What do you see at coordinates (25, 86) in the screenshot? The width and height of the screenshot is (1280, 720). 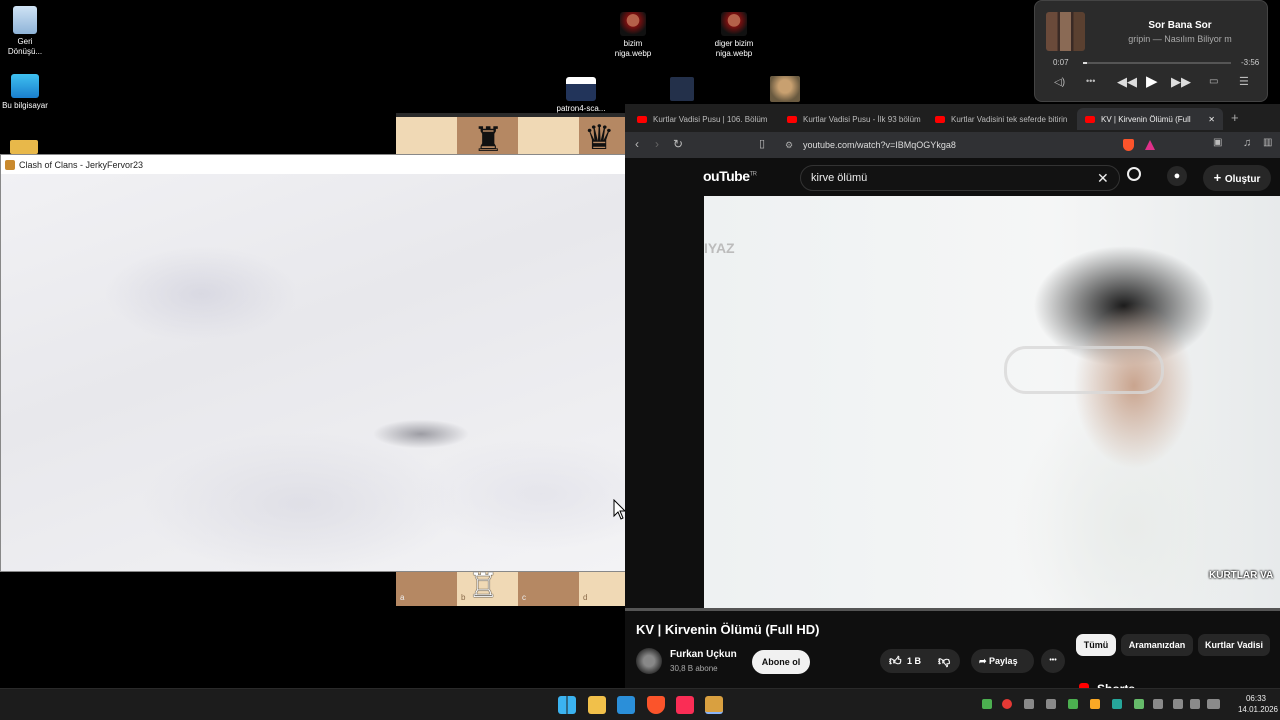 I see `monitor-icon` at bounding box center [25, 86].